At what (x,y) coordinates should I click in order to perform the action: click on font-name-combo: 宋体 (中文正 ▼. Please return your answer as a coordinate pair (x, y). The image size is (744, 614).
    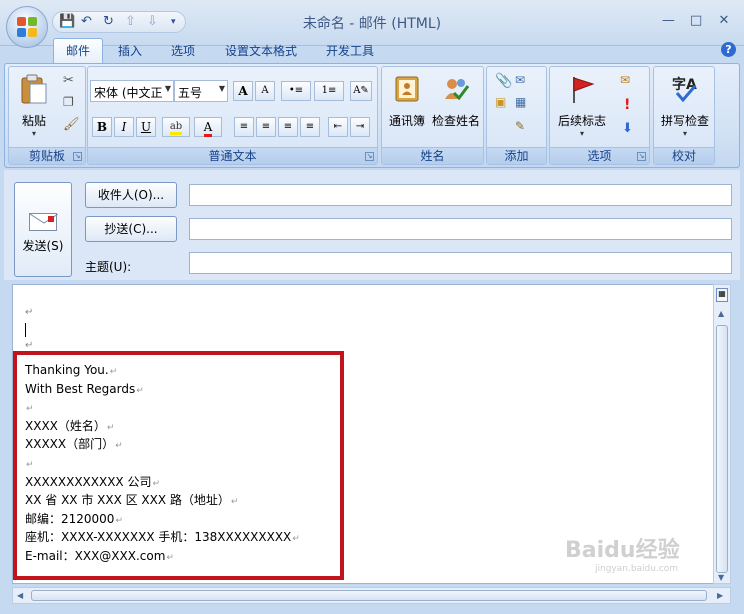
    Looking at the image, I should click on (132, 91).